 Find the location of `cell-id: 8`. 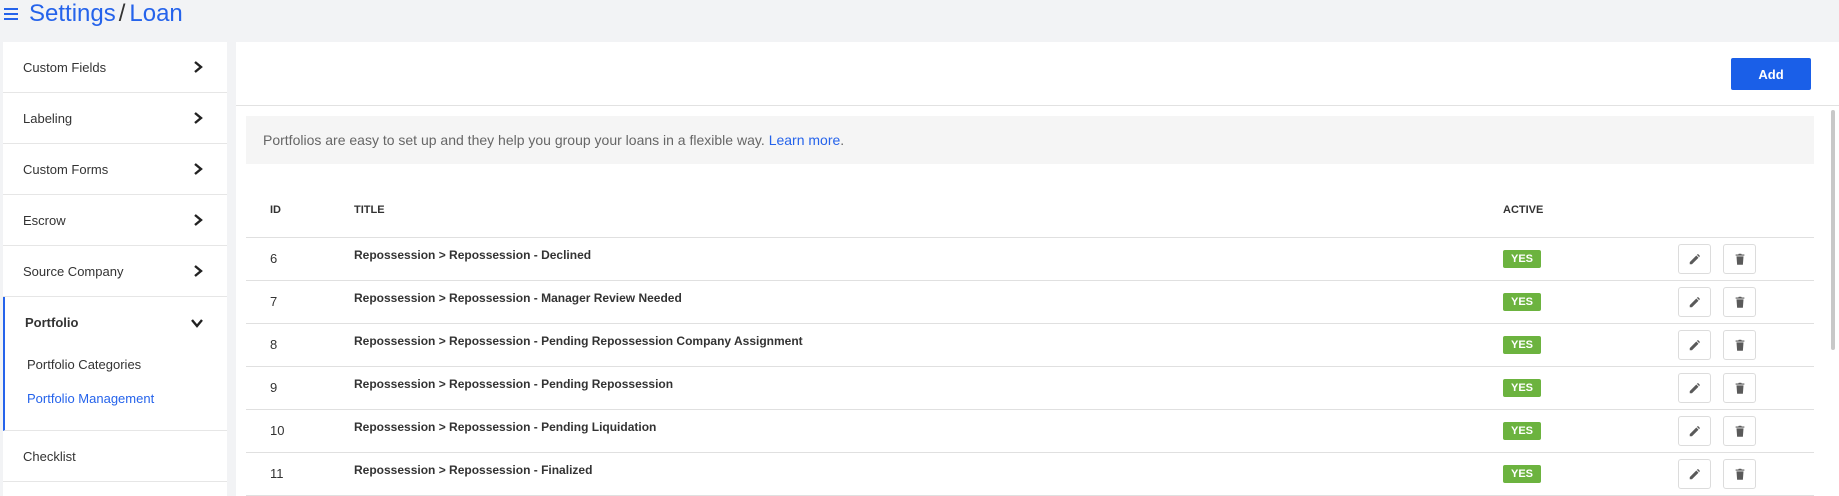

cell-id: 8 is located at coordinates (300, 345).